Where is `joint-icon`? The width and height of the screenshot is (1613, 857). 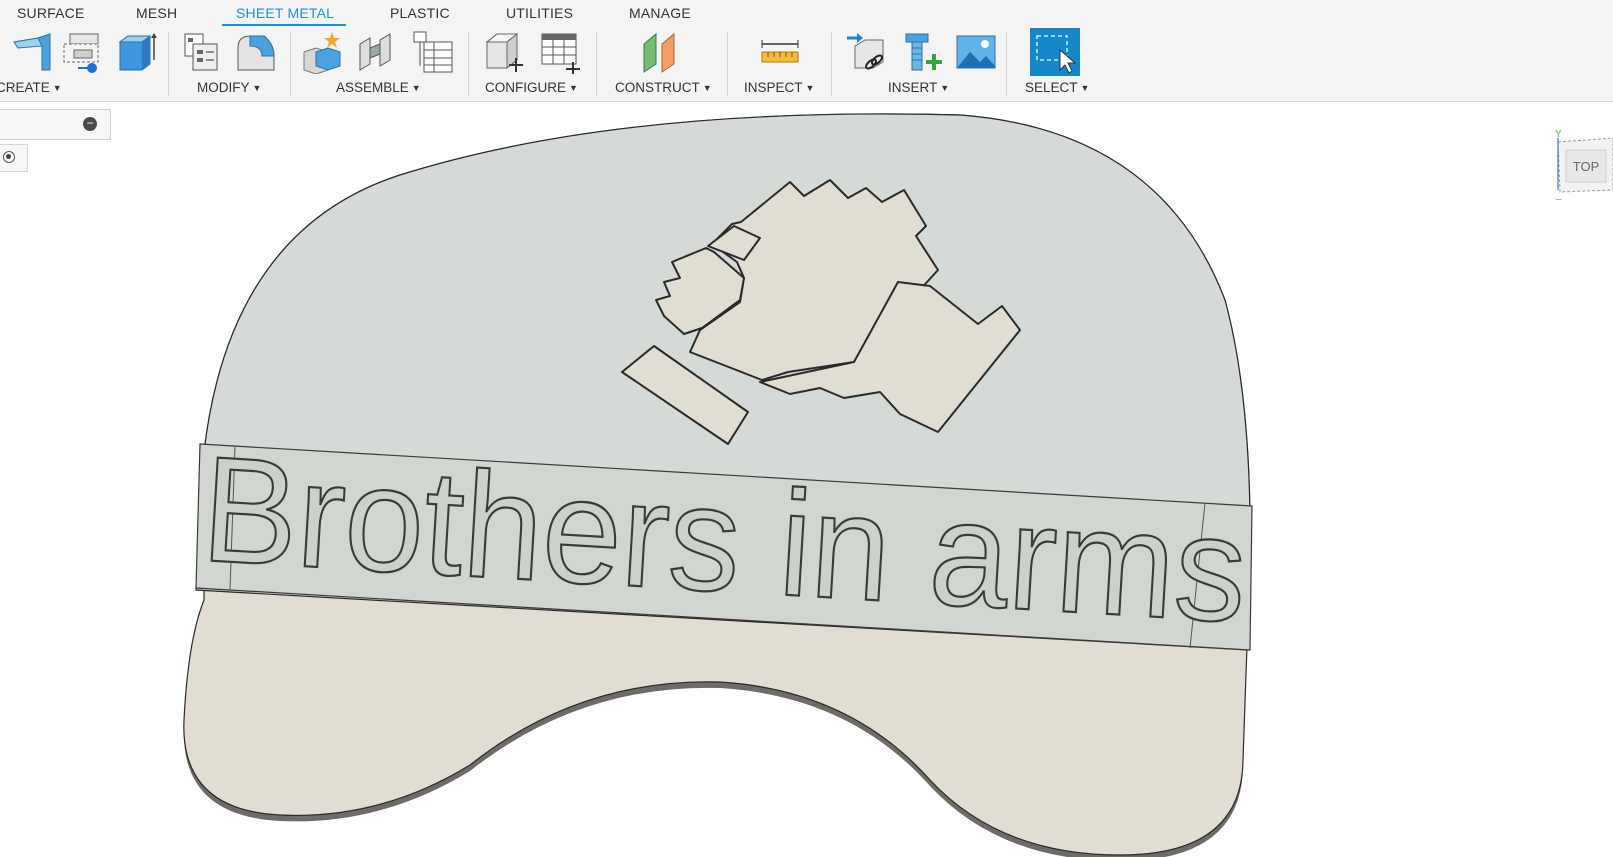 joint-icon is located at coordinates (376, 52).